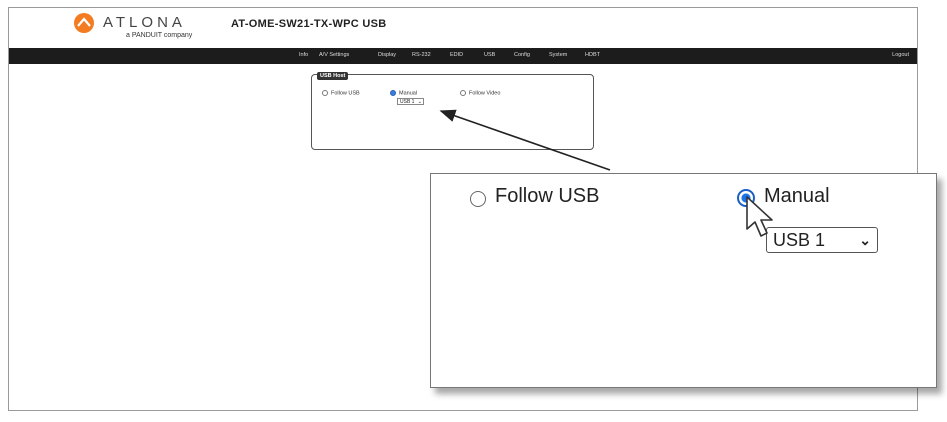 Image resolution: width=947 pixels, height=422 pixels. What do you see at coordinates (799, 240) in the screenshot?
I see `usb-port-value-zoom: USB 1` at bounding box center [799, 240].